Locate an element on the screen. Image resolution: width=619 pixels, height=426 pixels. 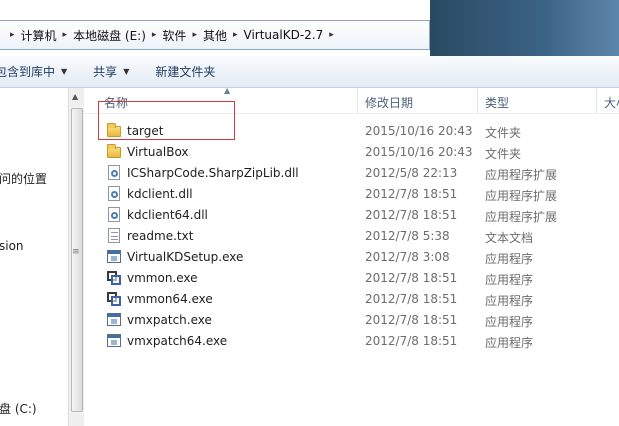
grip-icon: ≡ is located at coordinates (76, 252).